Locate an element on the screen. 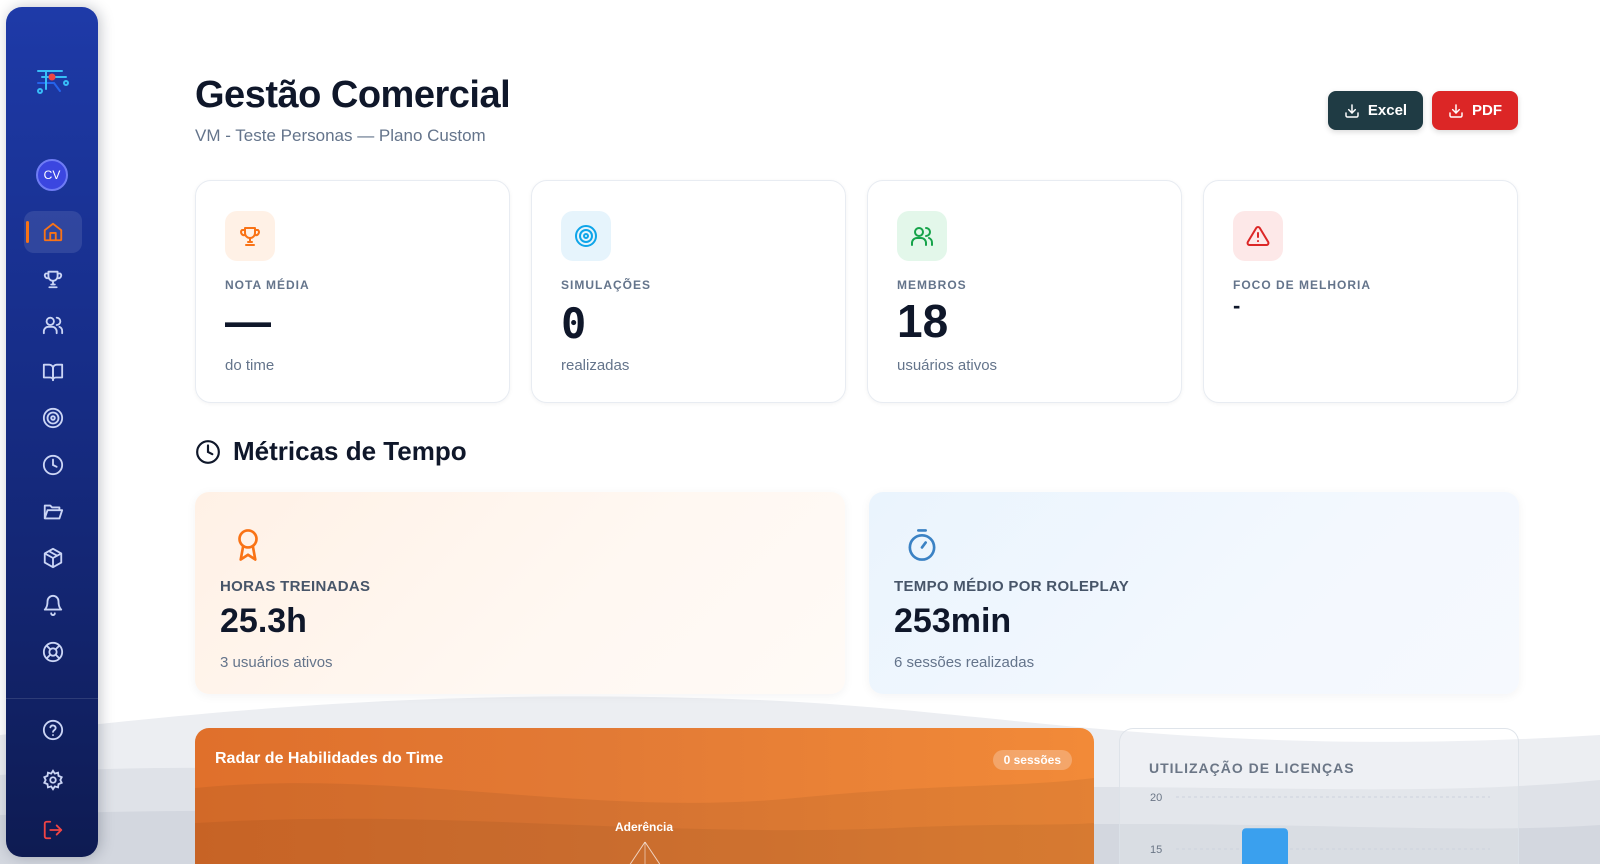  sidebar-item-settings is located at coordinates (53, 780).